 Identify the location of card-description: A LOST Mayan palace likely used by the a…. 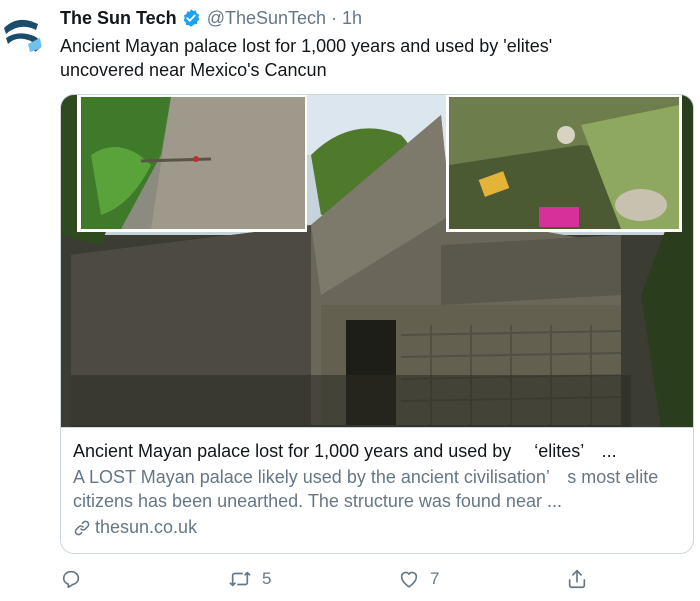
(366, 489).